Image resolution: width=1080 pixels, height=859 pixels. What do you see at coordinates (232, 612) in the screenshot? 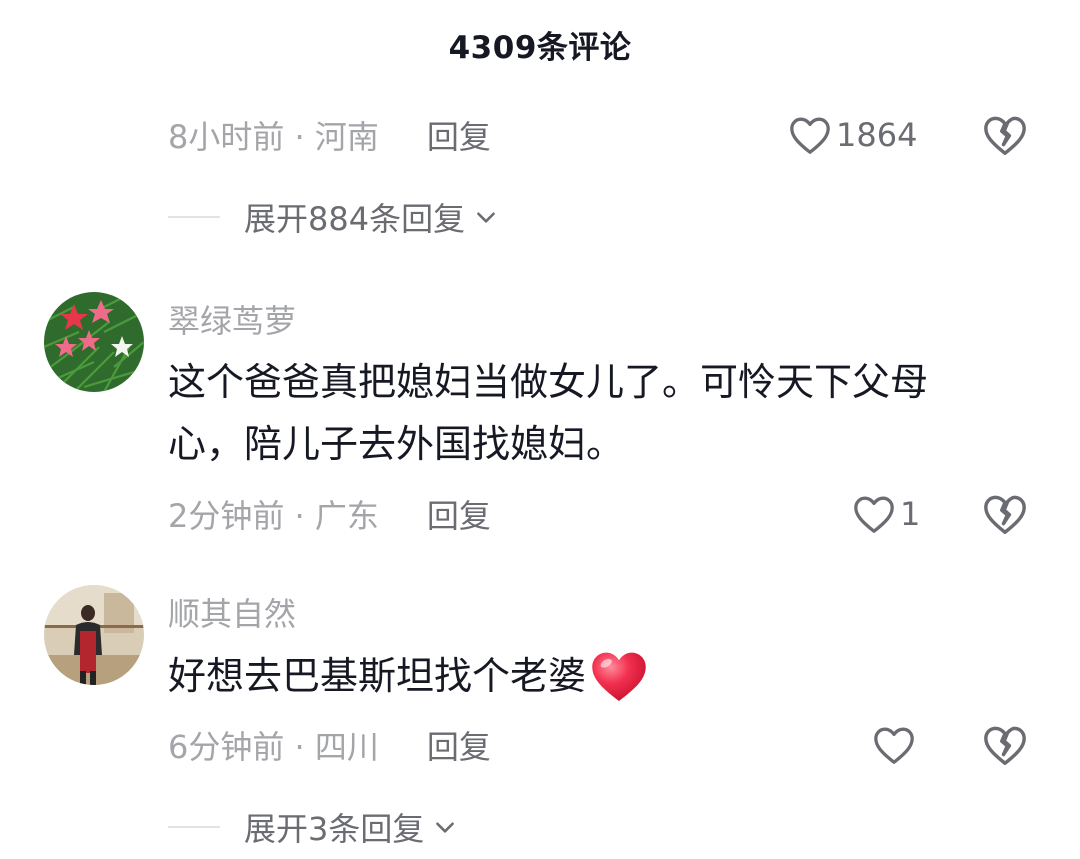
I see `username: 顺其自然` at bounding box center [232, 612].